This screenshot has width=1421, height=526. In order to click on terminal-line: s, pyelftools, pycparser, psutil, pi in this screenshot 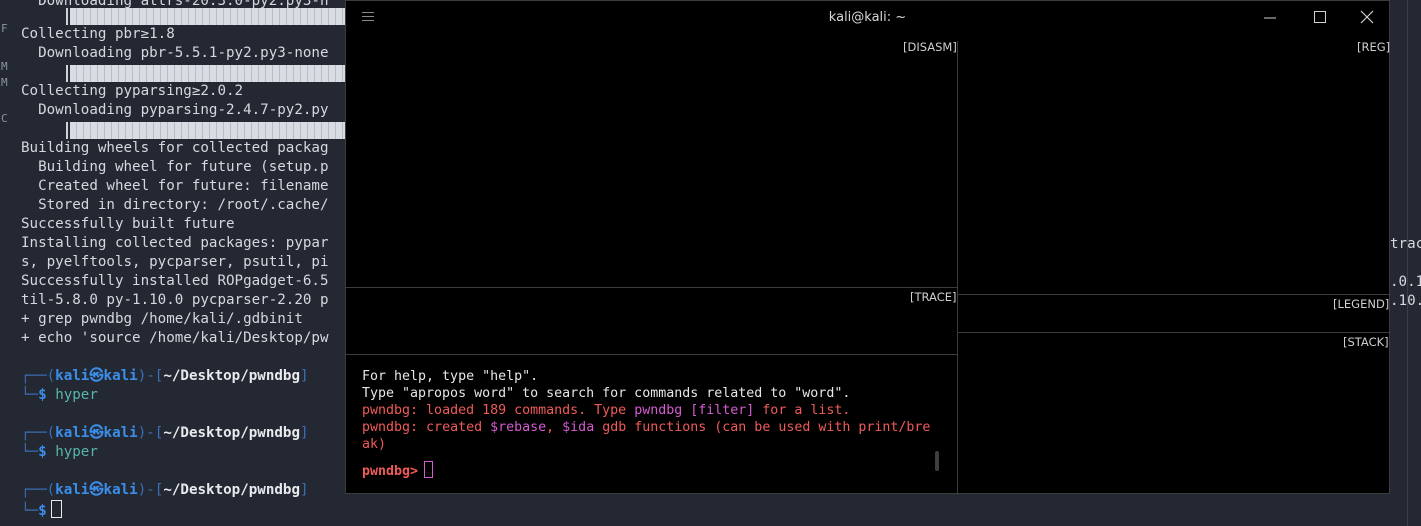, I will do `click(175, 262)`.